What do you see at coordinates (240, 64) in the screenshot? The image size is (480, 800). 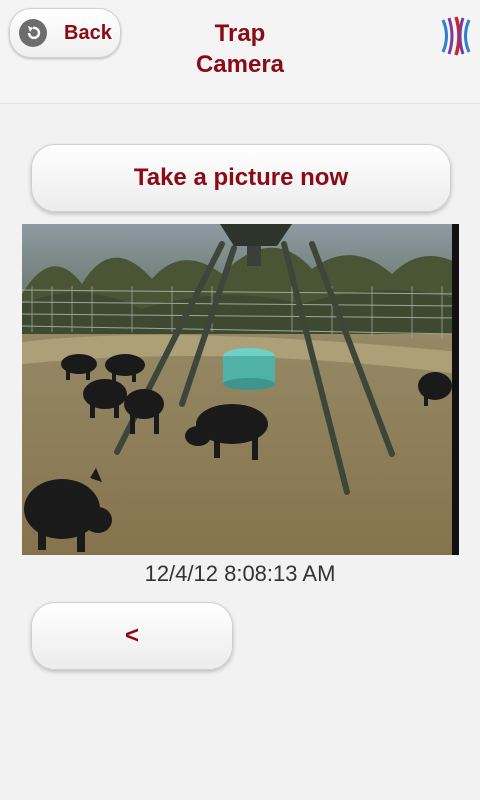 I see `page-title-line-2: Camera` at bounding box center [240, 64].